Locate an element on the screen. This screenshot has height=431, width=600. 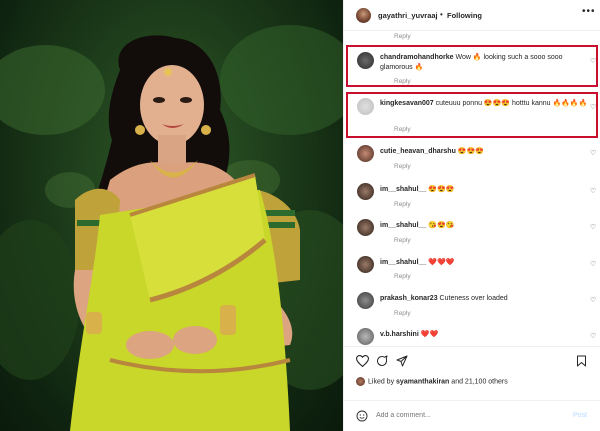
comment-username: prakash_konar23 is located at coordinates (409, 298).